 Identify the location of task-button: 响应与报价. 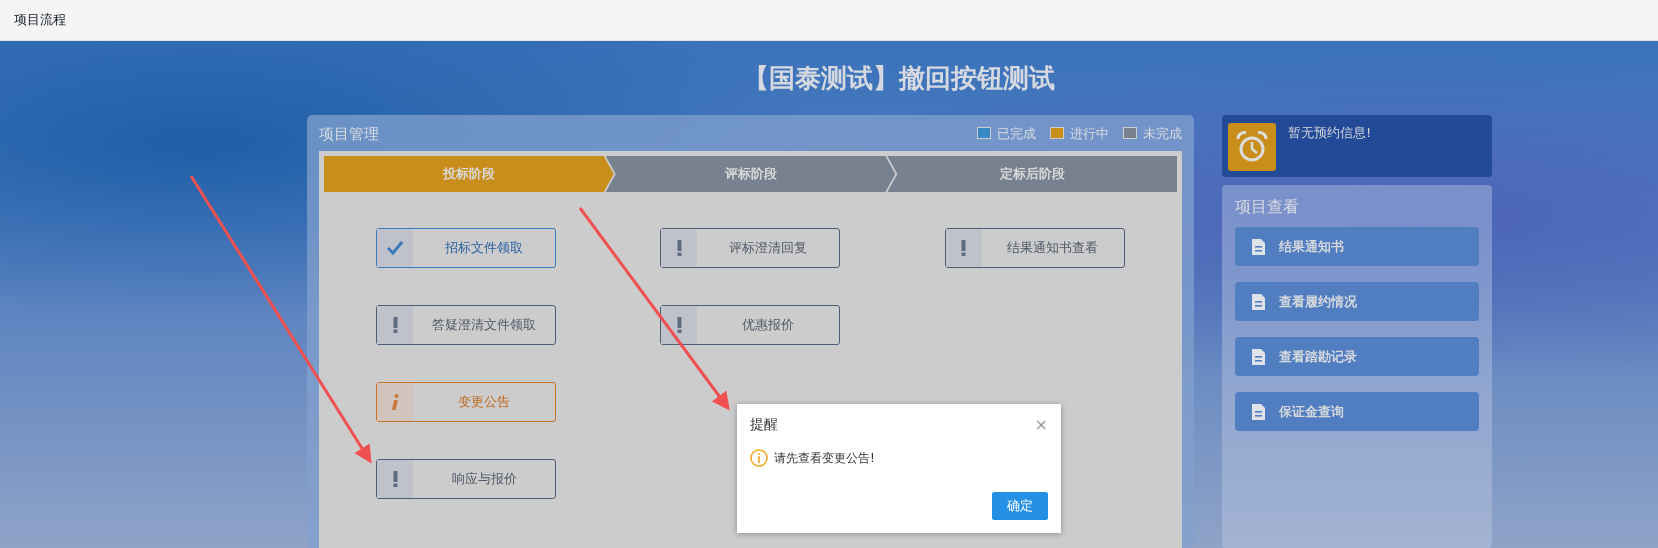
(466, 479).